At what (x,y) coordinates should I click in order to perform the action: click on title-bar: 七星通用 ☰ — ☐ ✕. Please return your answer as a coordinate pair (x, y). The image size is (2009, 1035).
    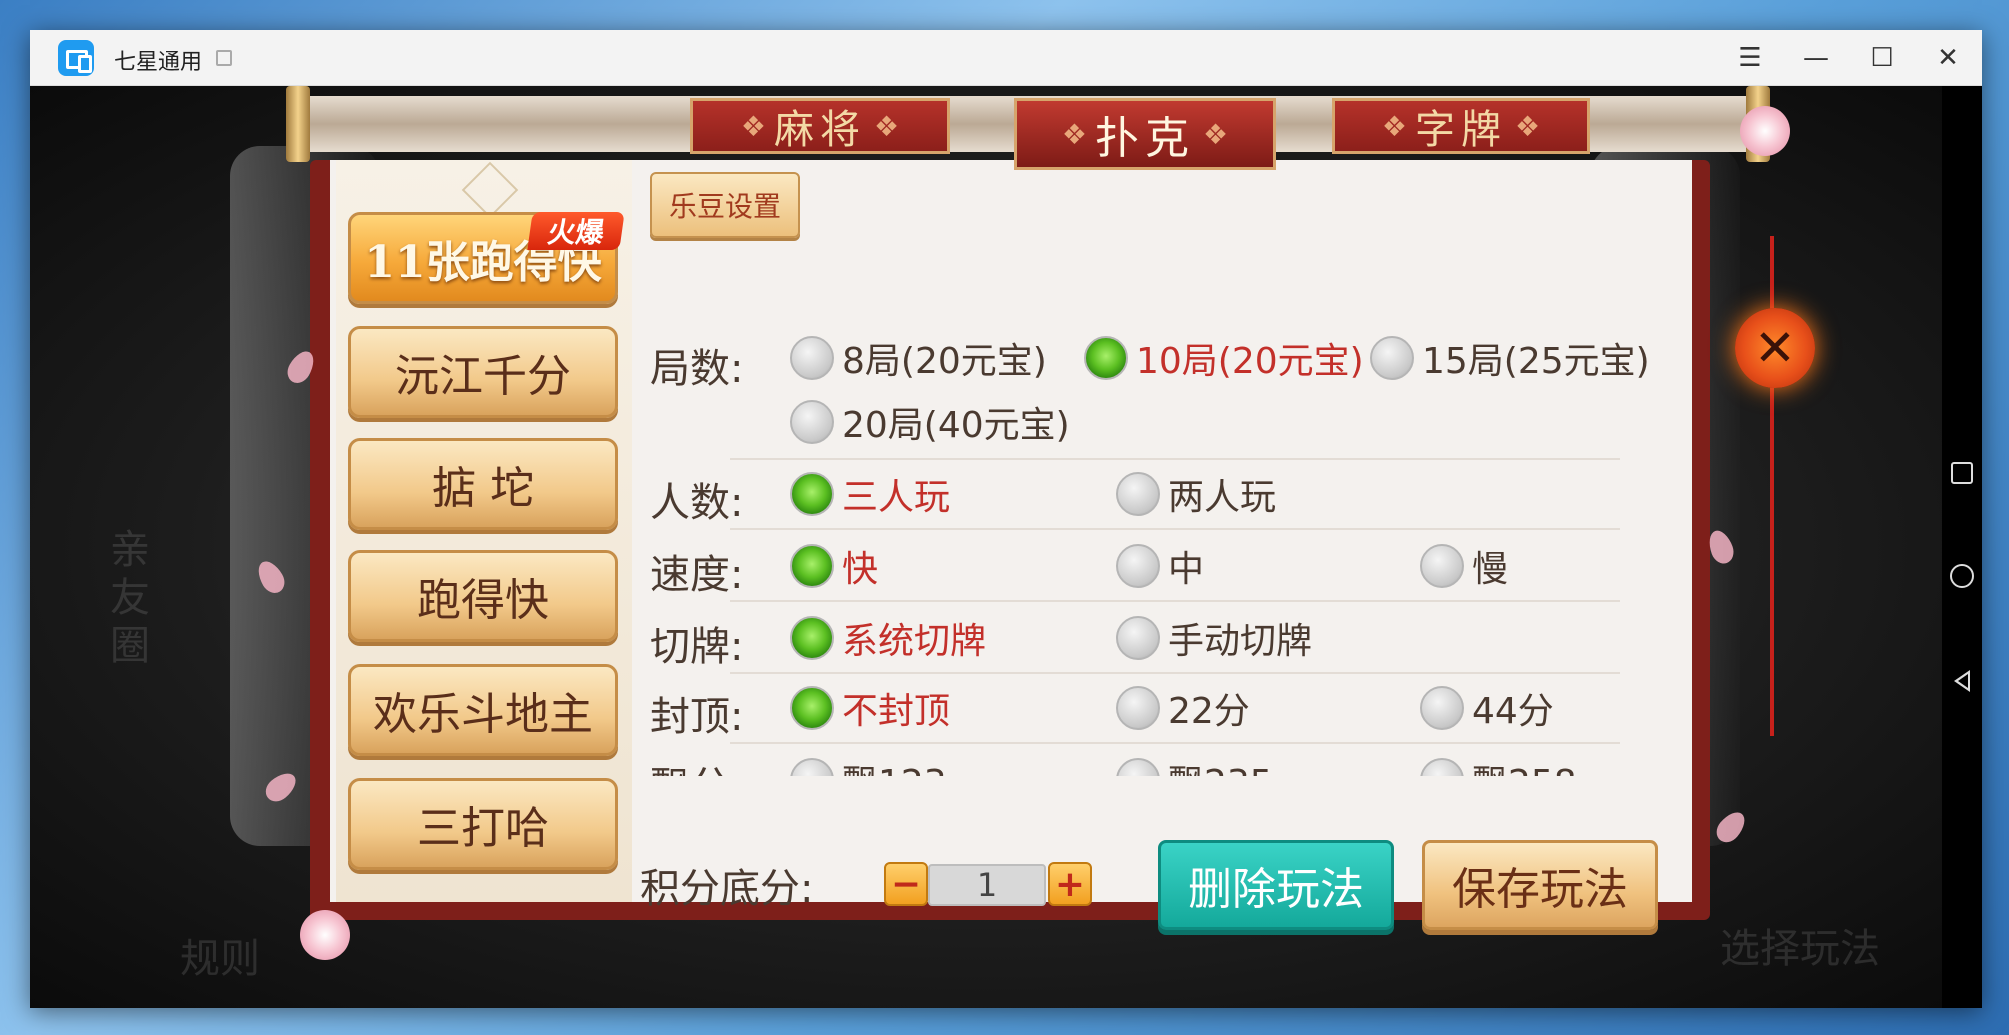
    Looking at the image, I should click on (1006, 58).